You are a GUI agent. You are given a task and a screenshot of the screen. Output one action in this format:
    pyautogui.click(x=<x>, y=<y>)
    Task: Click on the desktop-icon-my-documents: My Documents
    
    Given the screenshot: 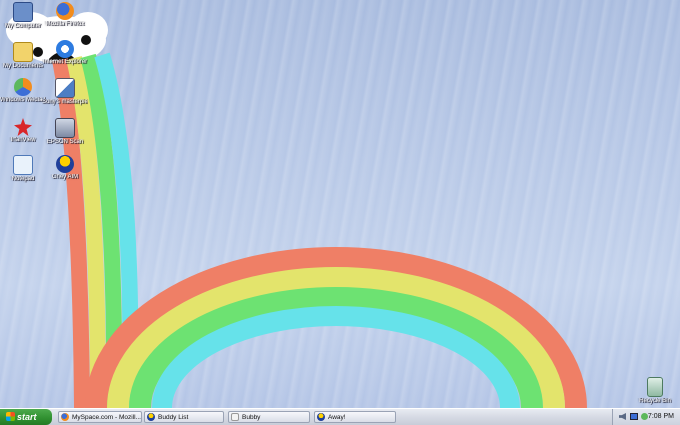 What is the action you would take?
    pyautogui.click(x=23, y=56)
    